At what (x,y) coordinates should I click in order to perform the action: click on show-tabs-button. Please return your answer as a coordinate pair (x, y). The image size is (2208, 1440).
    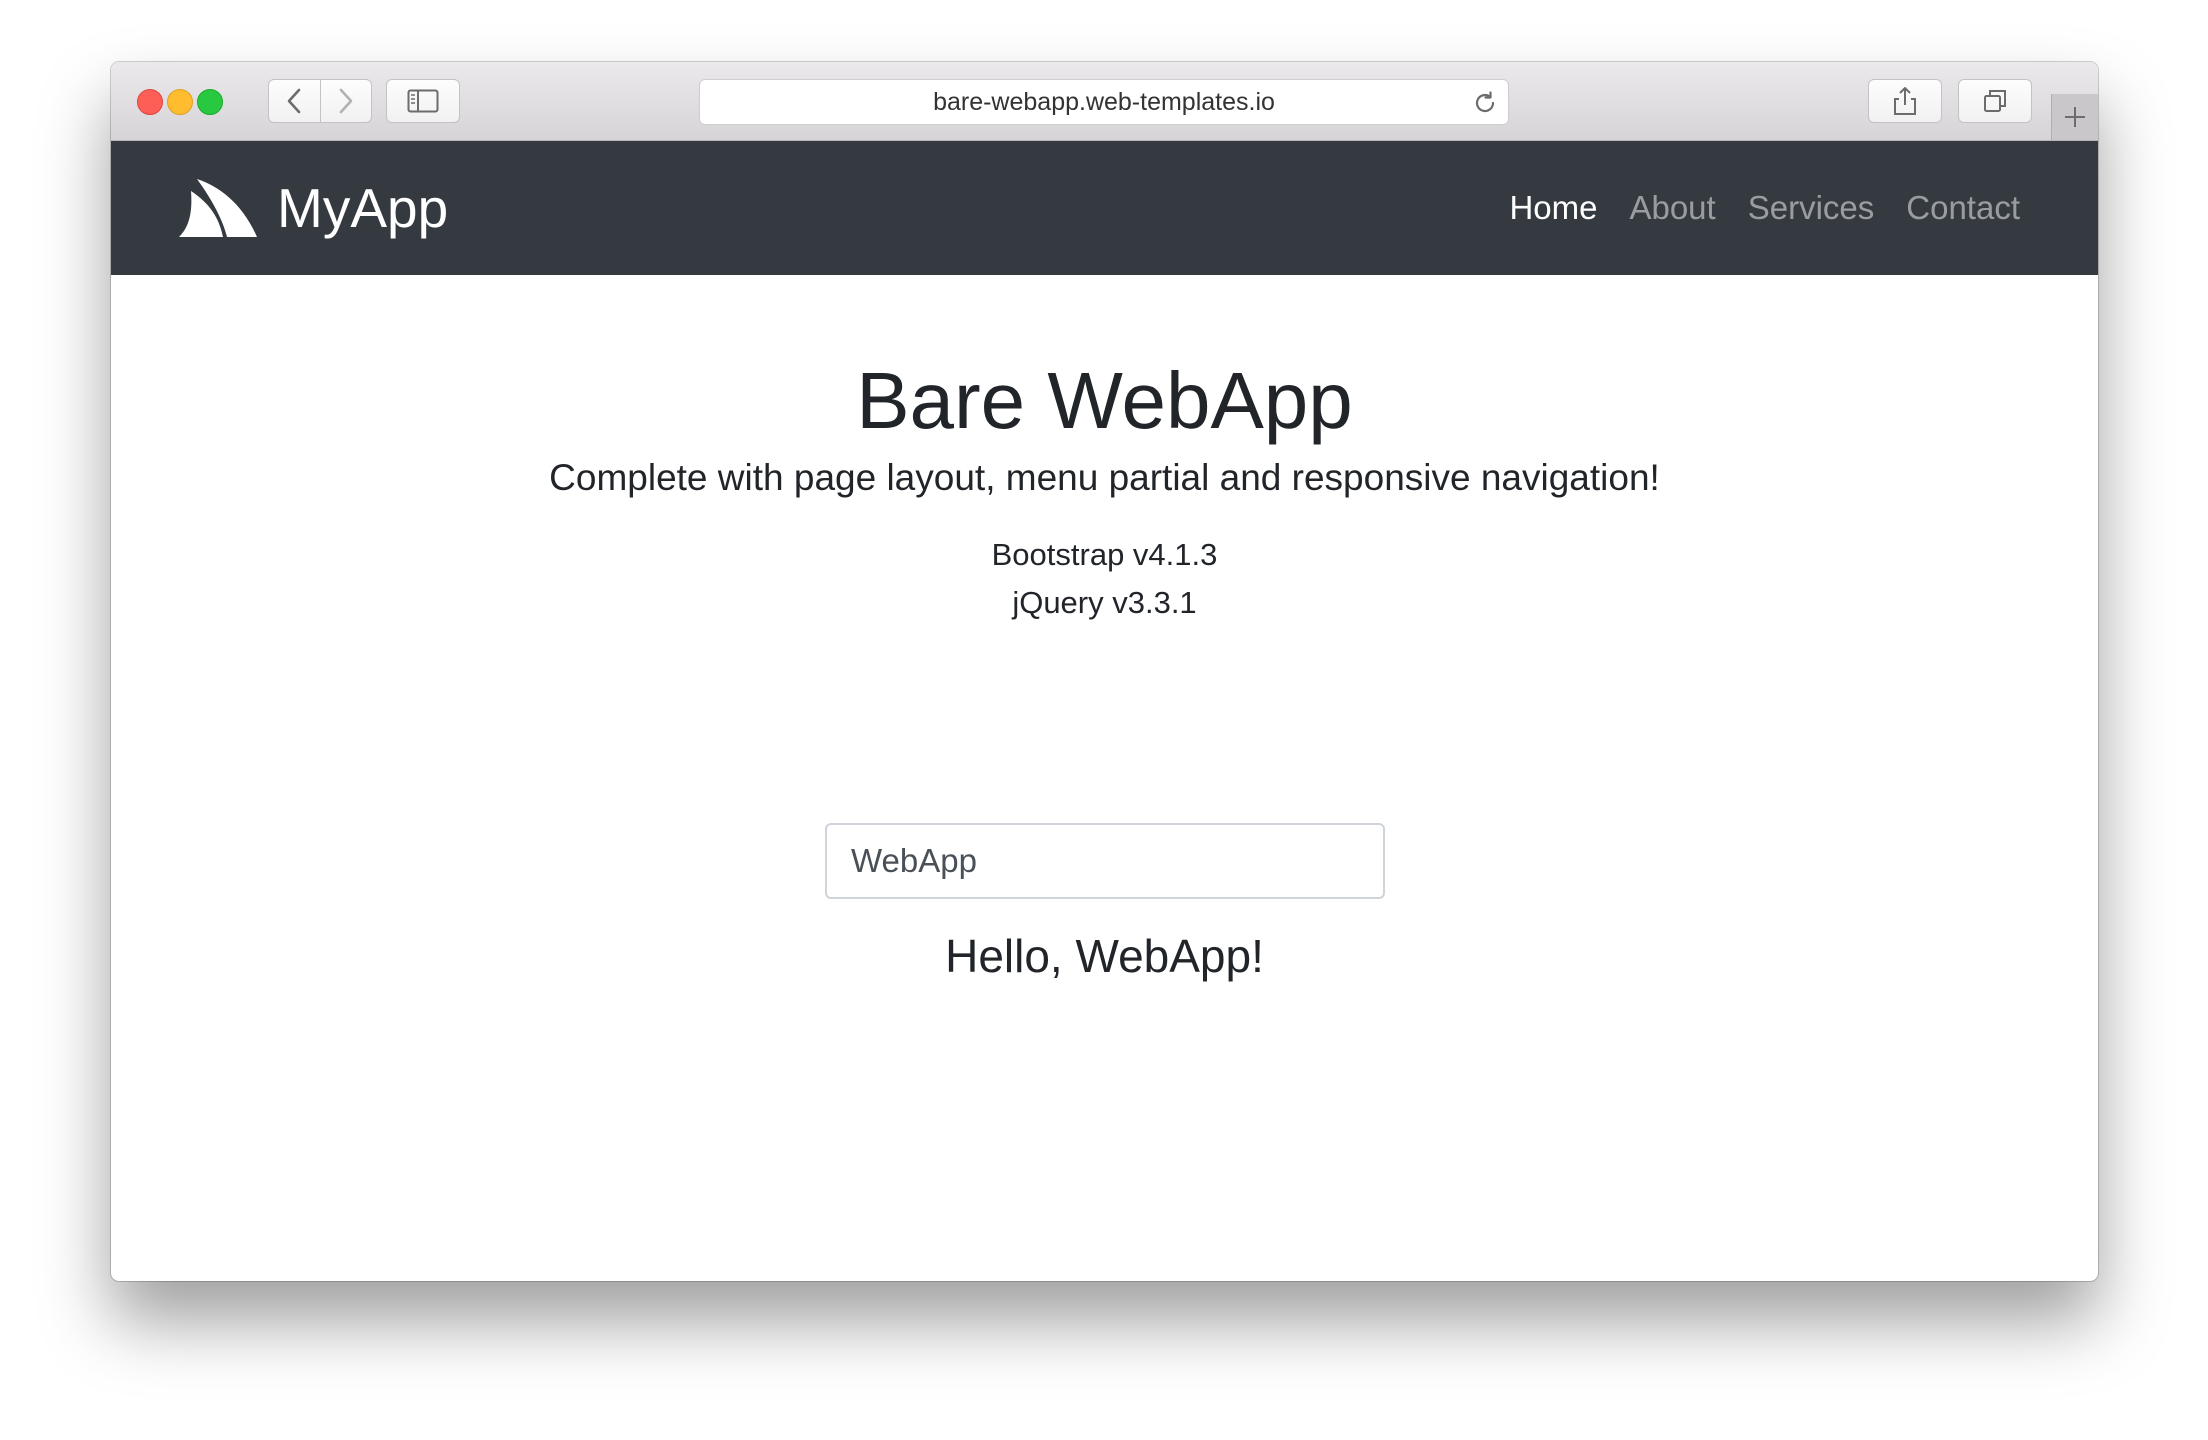
    Looking at the image, I should click on (1995, 101).